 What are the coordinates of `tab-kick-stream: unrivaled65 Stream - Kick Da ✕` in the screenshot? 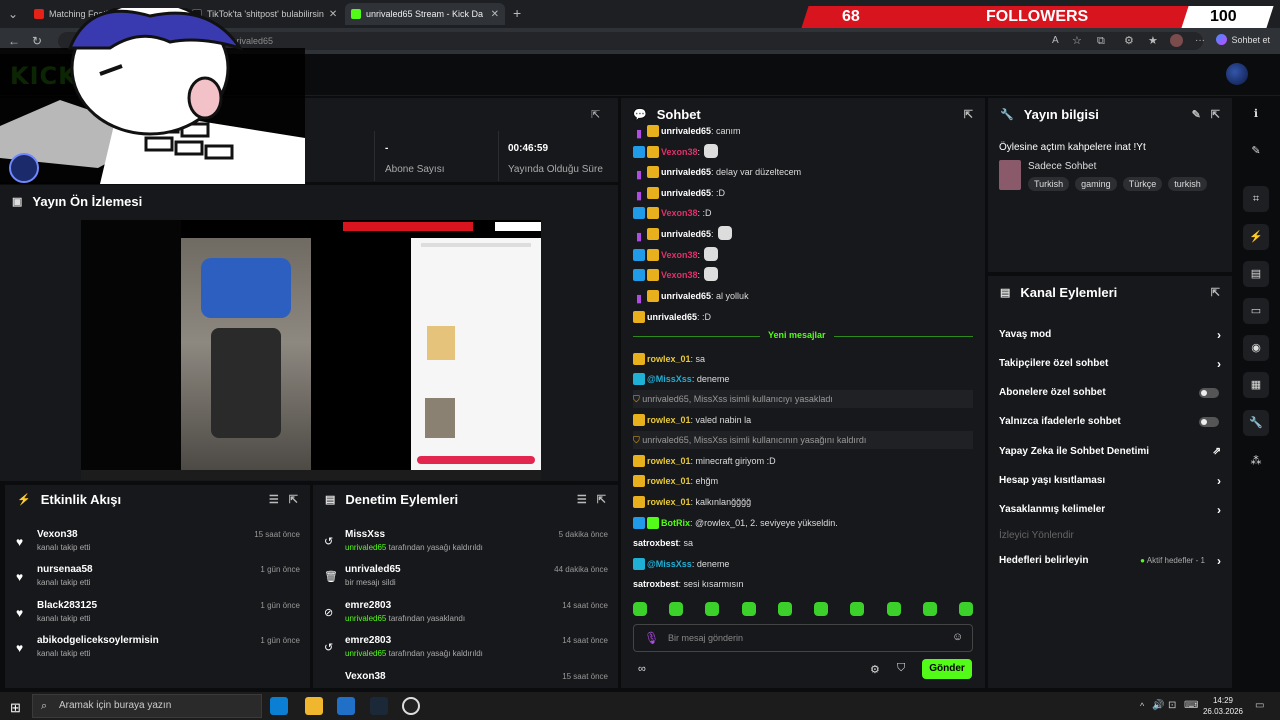 It's located at (425, 14).